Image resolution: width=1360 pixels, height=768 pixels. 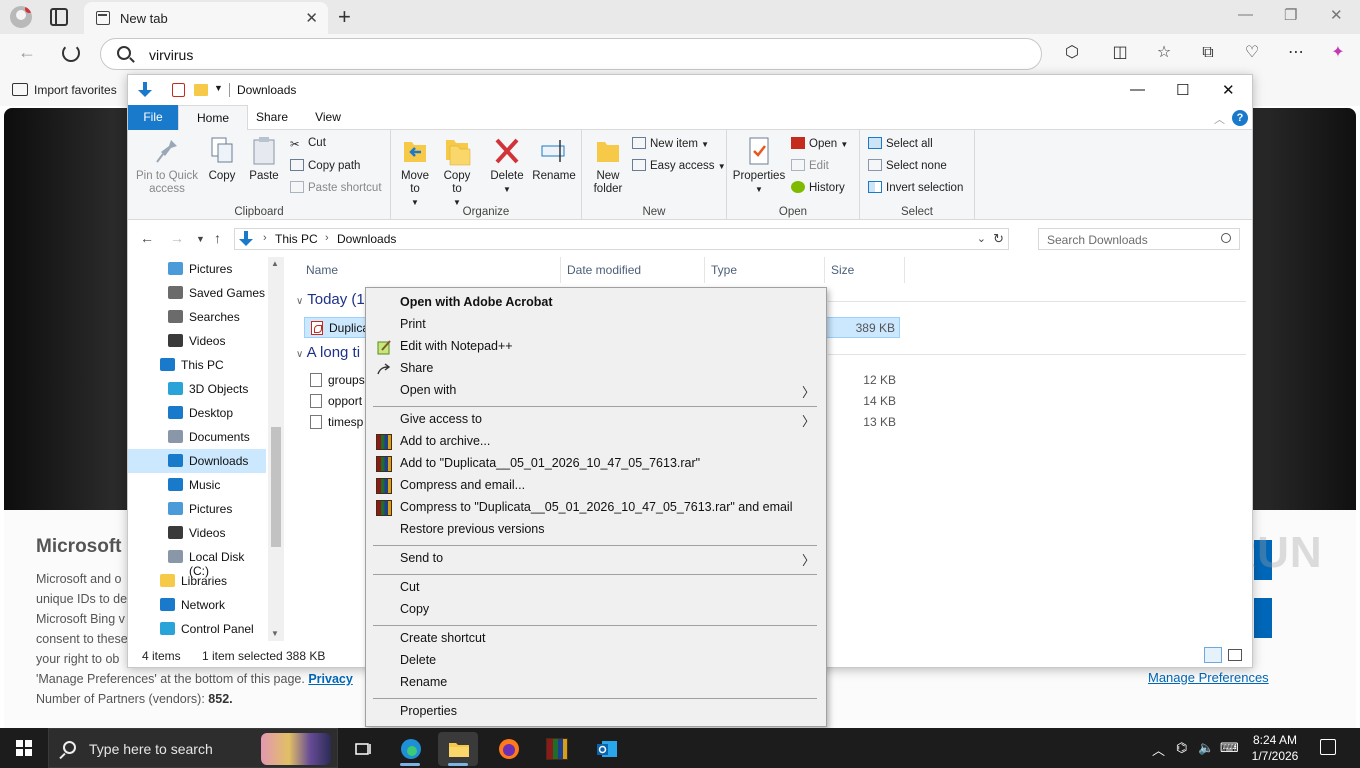 What do you see at coordinates (457, 172) in the screenshot?
I see `copy-to-button: Copy to ▼` at bounding box center [457, 172].